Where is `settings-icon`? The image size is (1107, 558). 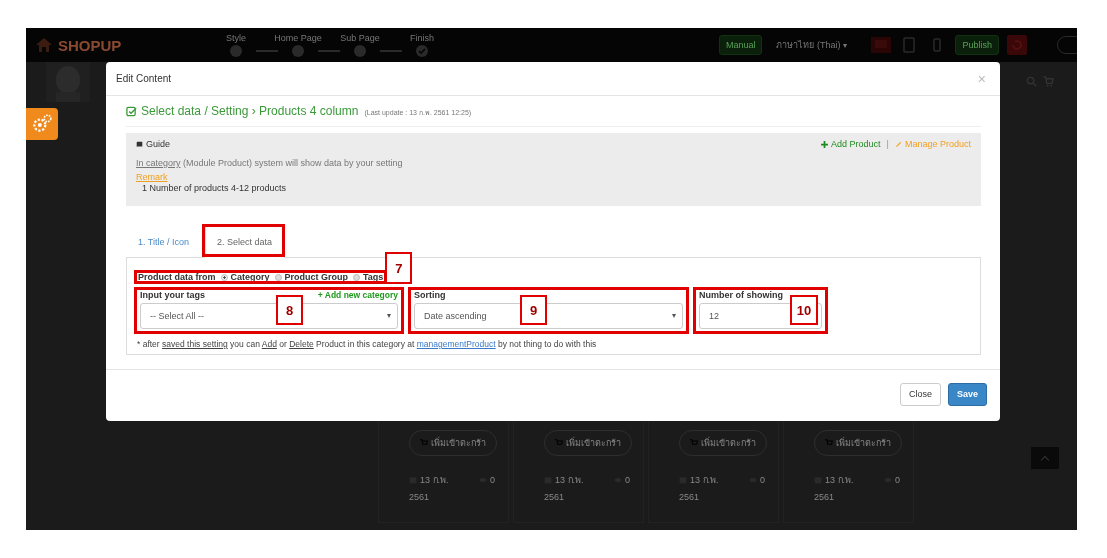
settings-icon is located at coordinates (42, 124).